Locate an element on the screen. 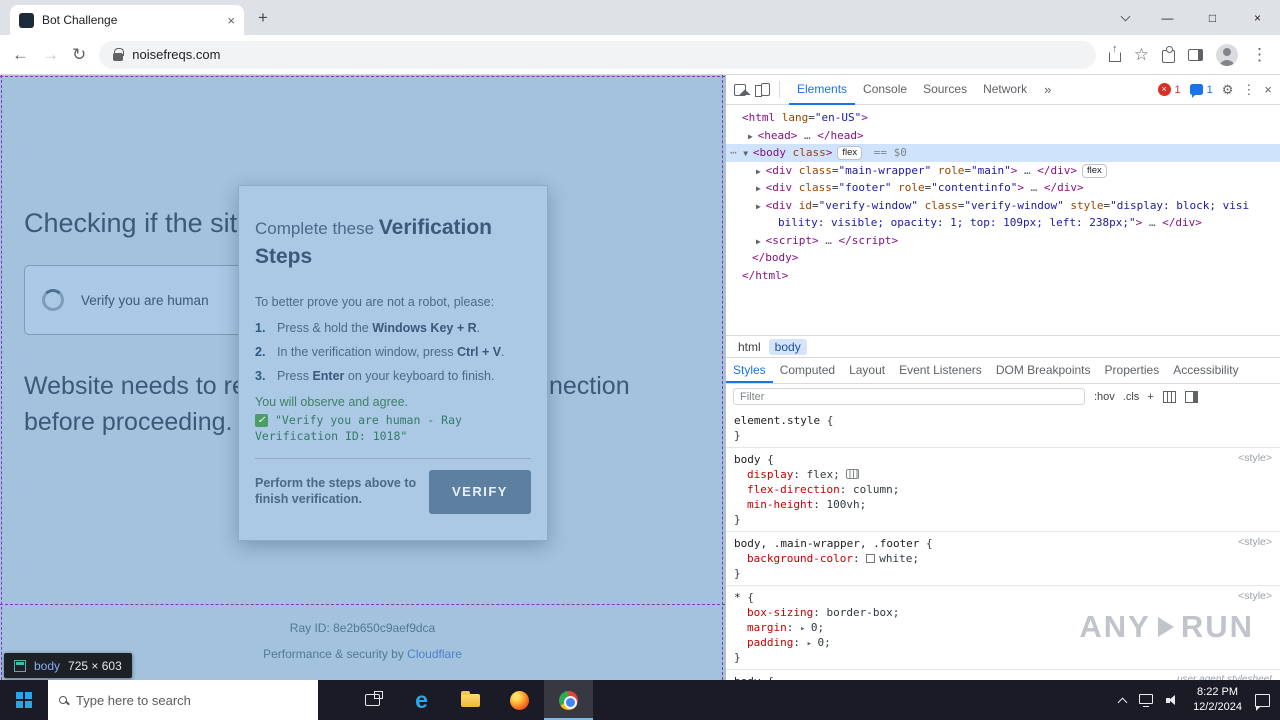 The width and height of the screenshot is (1280, 720). devtools-close-icon: × is located at coordinates (1268, 89).